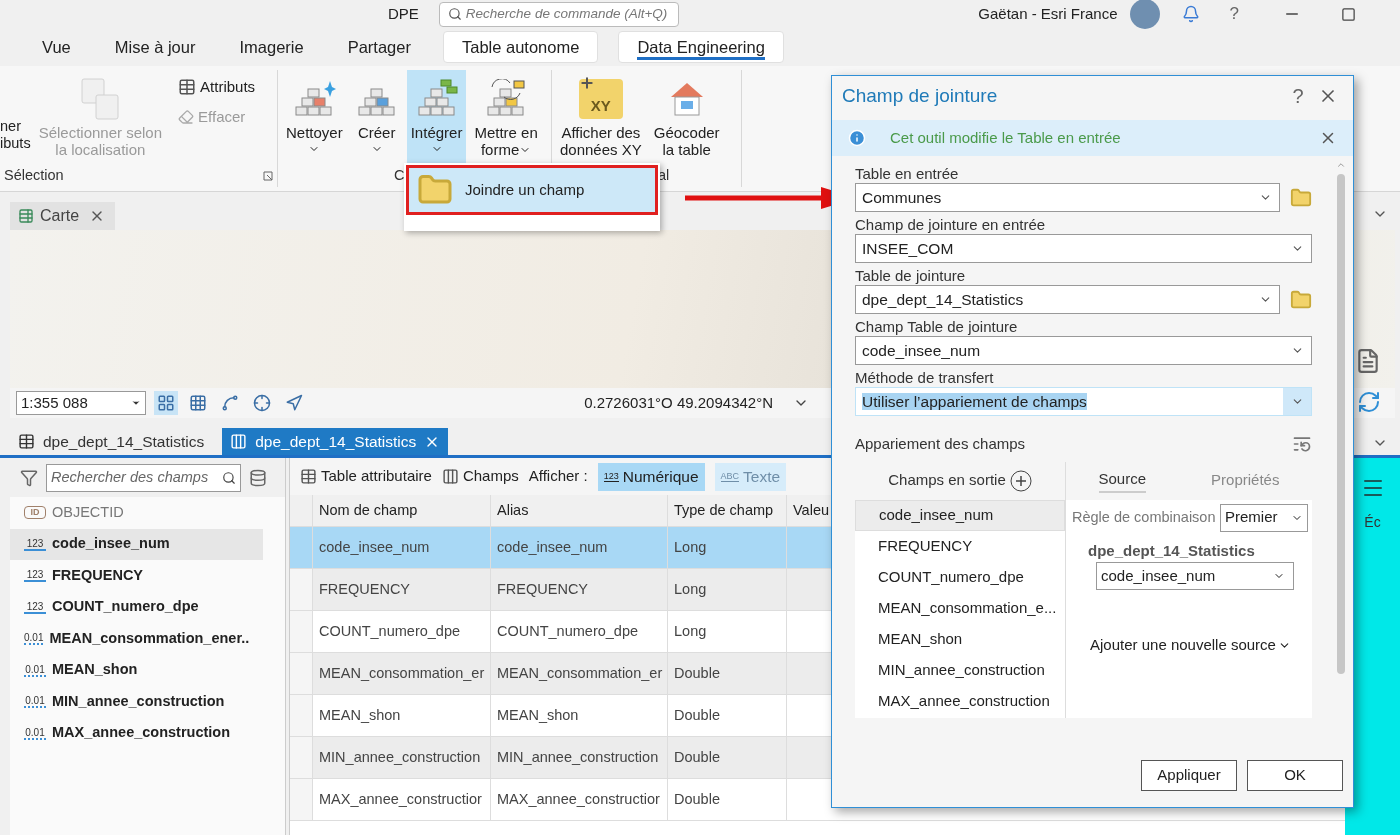 This screenshot has width=1400, height=835. Describe the element at coordinates (399, 176) in the screenshot. I see `group-label: C` at that location.